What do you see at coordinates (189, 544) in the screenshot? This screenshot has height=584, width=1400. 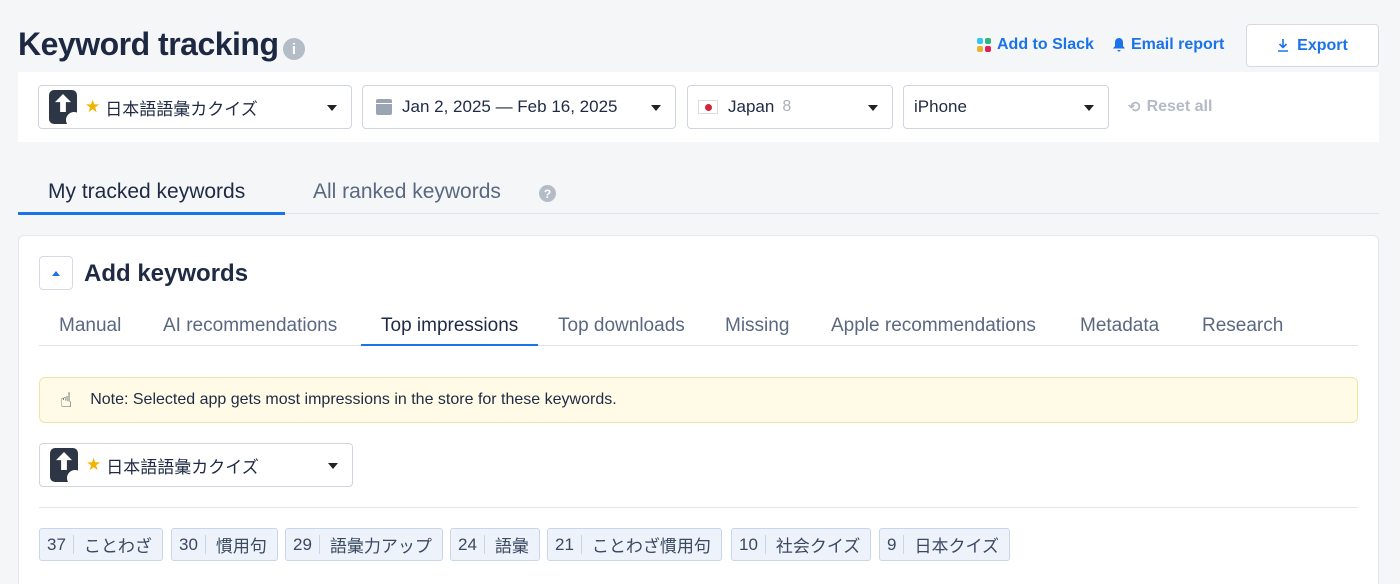 I see `keyword-count: 30` at bounding box center [189, 544].